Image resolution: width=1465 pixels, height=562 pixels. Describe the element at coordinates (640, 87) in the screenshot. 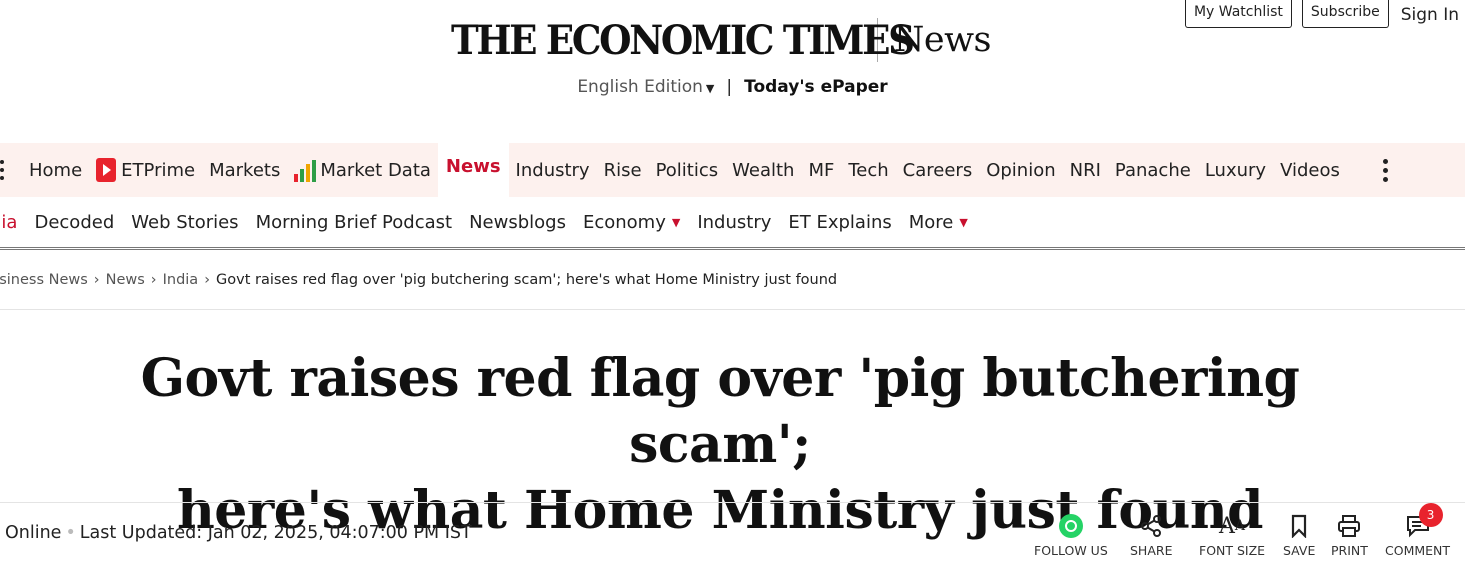

I see `edition-label: English Edition` at that location.